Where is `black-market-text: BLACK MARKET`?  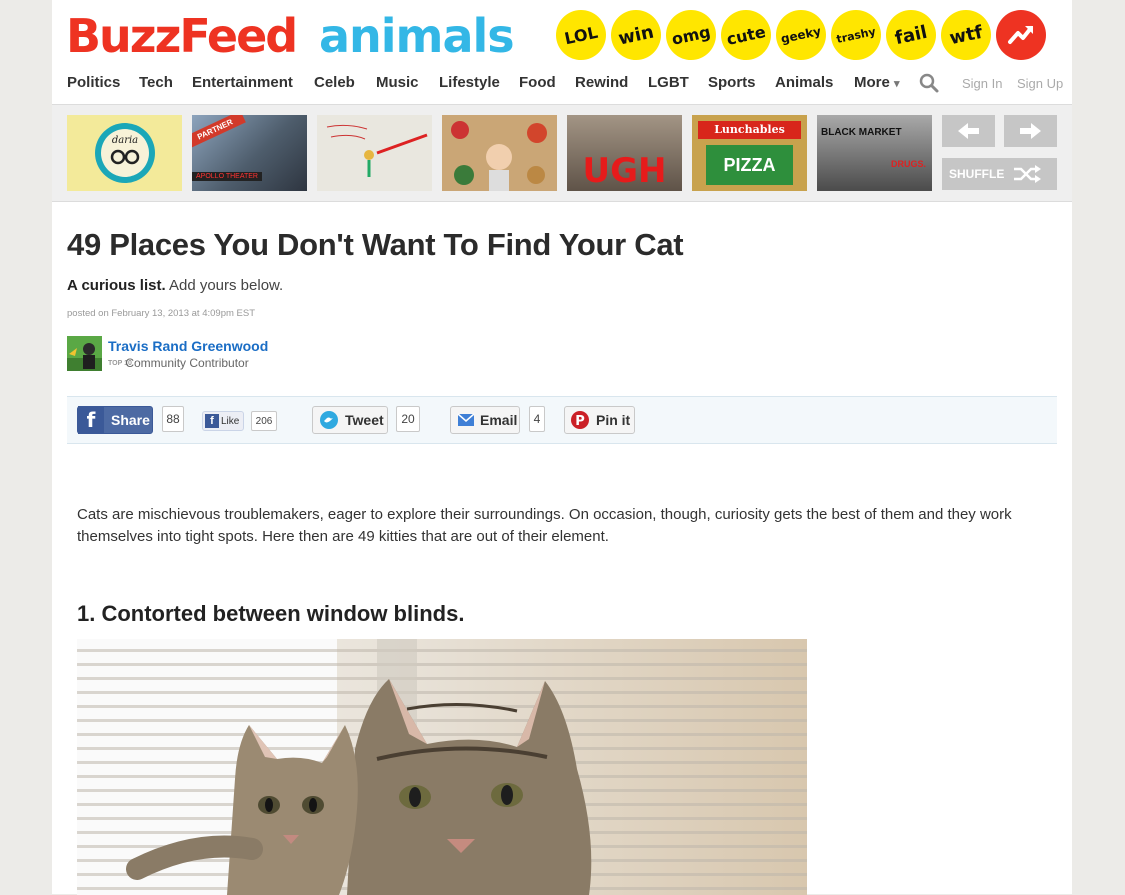 black-market-text: BLACK MARKET is located at coordinates (861, 132).